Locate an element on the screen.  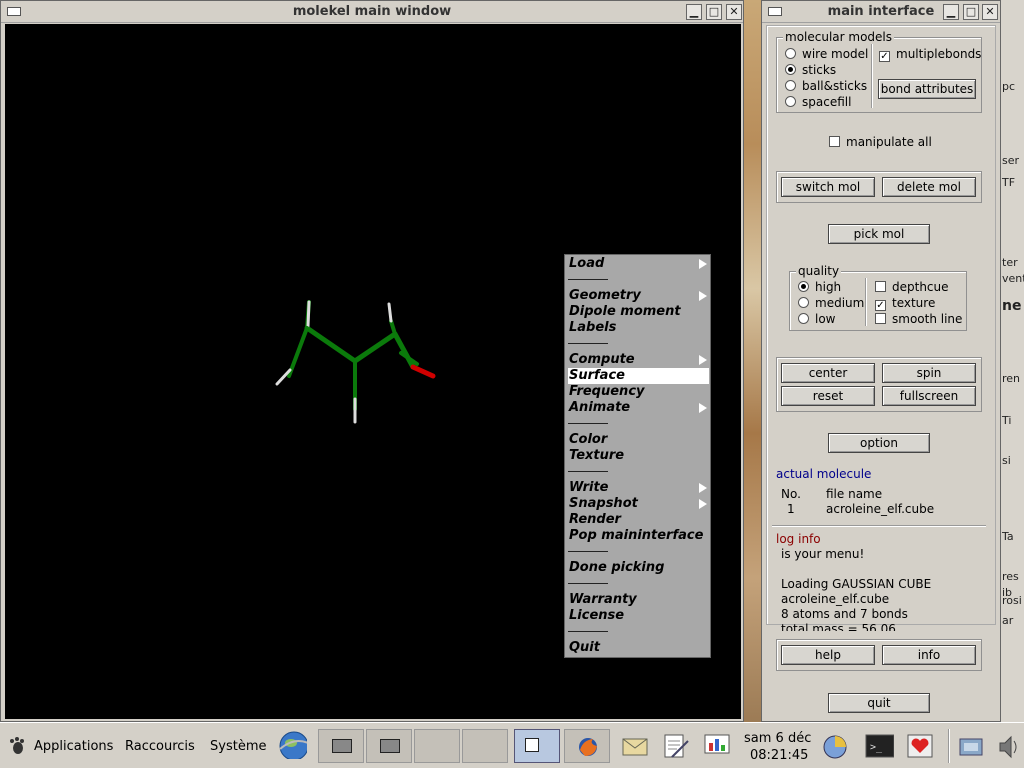
menu-item-color: Color is located at coordinates (638, 440).